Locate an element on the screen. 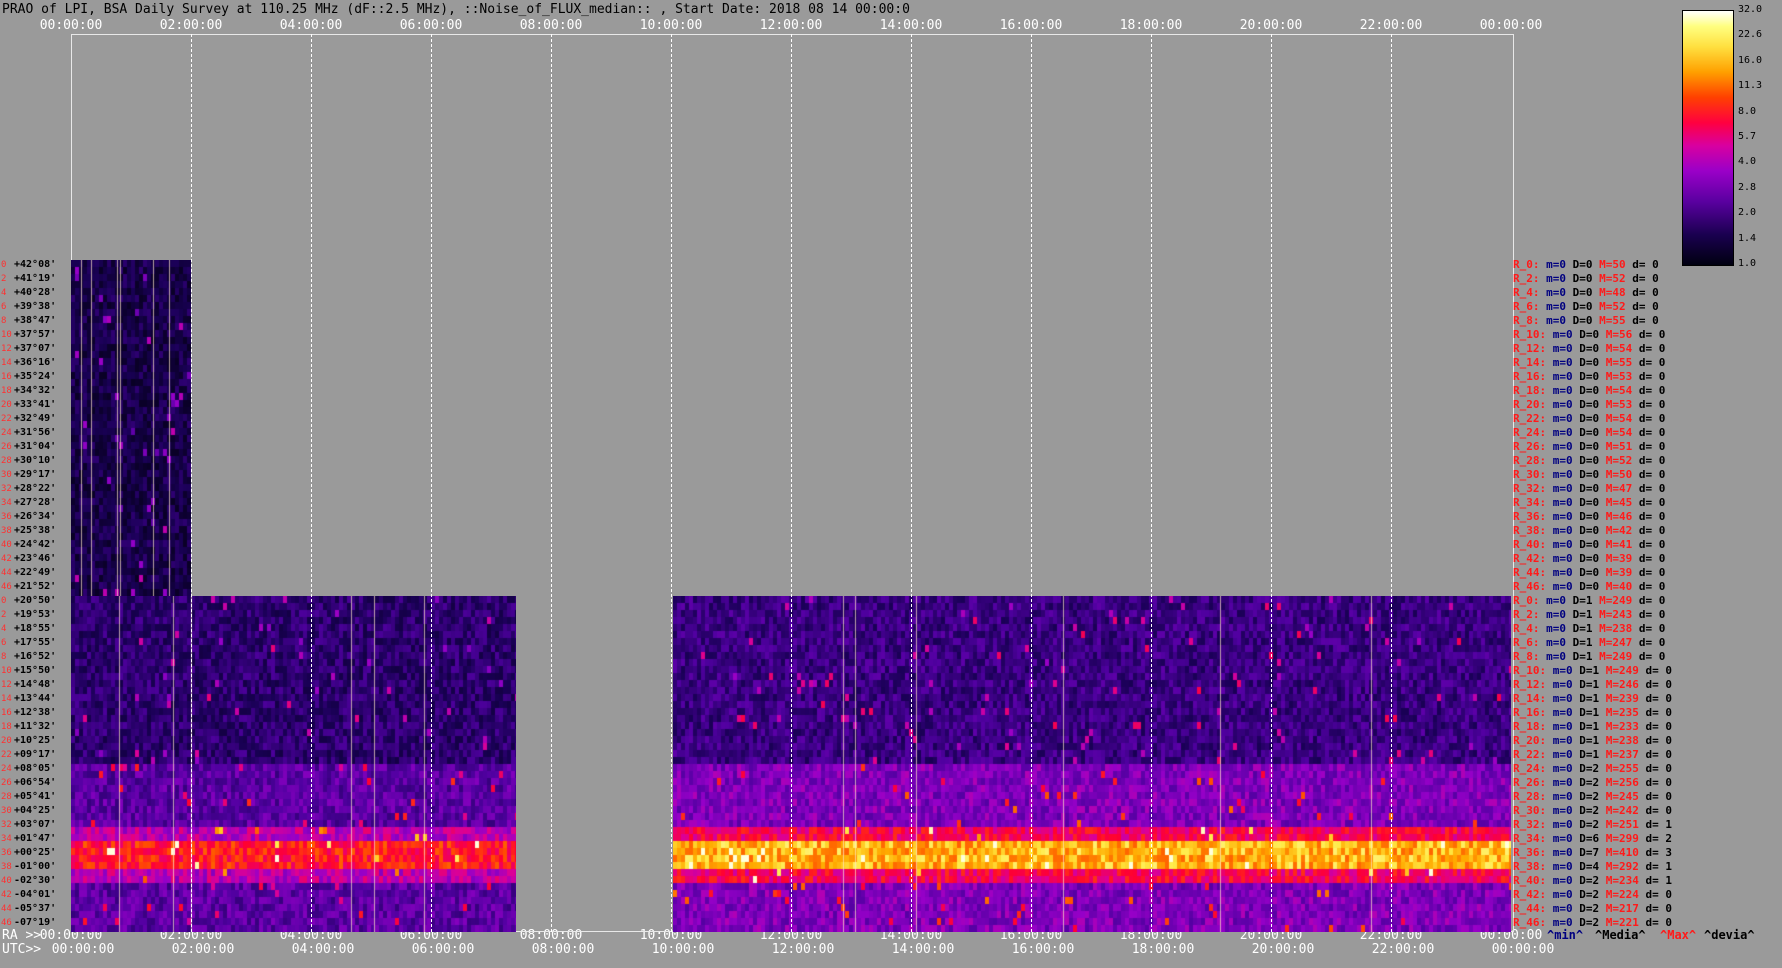 This screenshot has width=1782, height=968. row-index: 20 is located at coordinates (6, 741).